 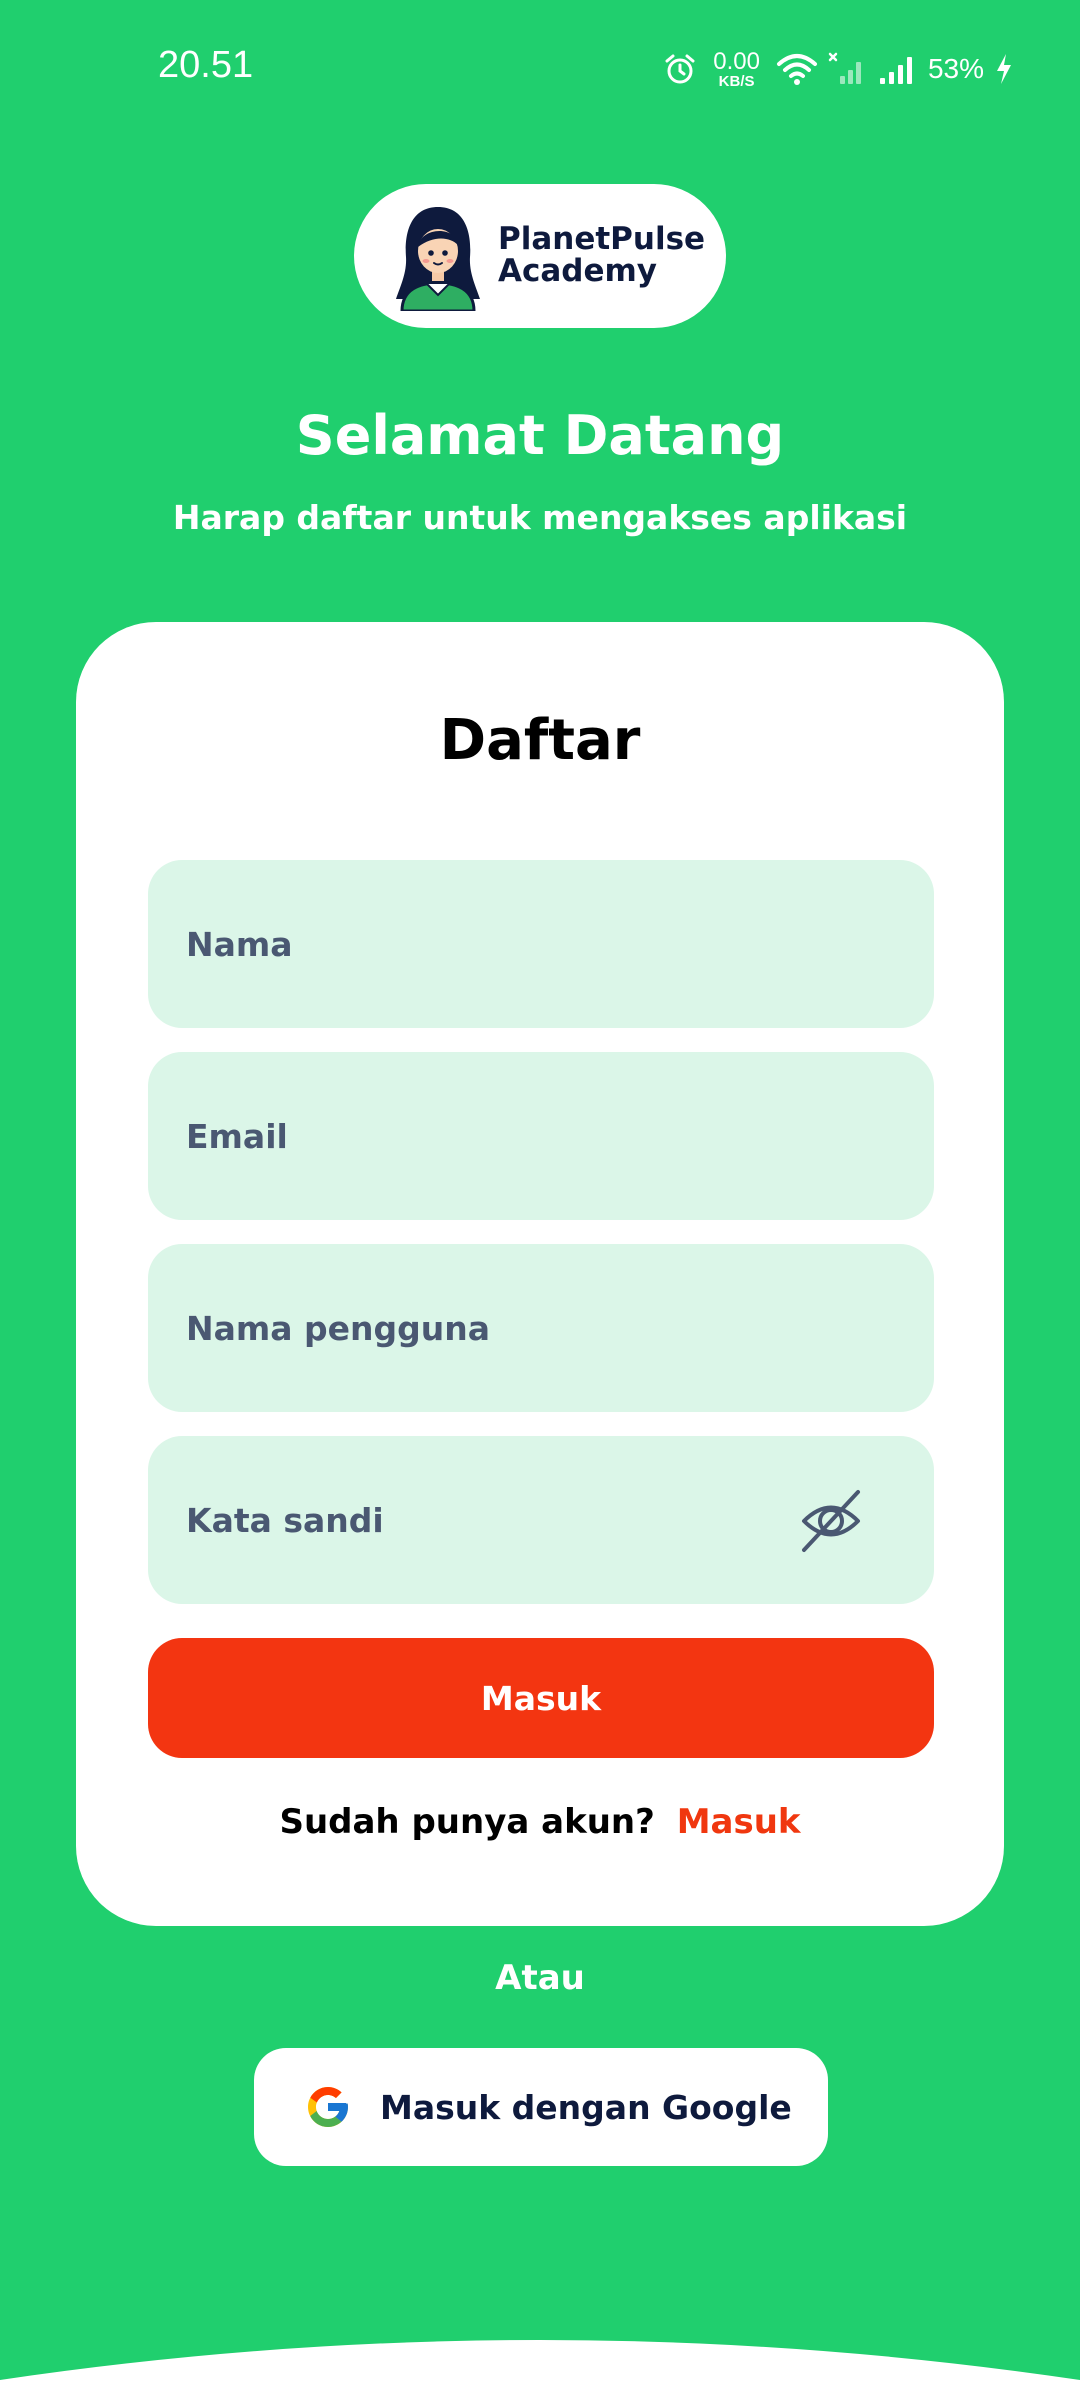 What do you see at coordinates (206, 65) in the screenshot?
I see `status-time: 20.51` at bounding box center [206, 65].